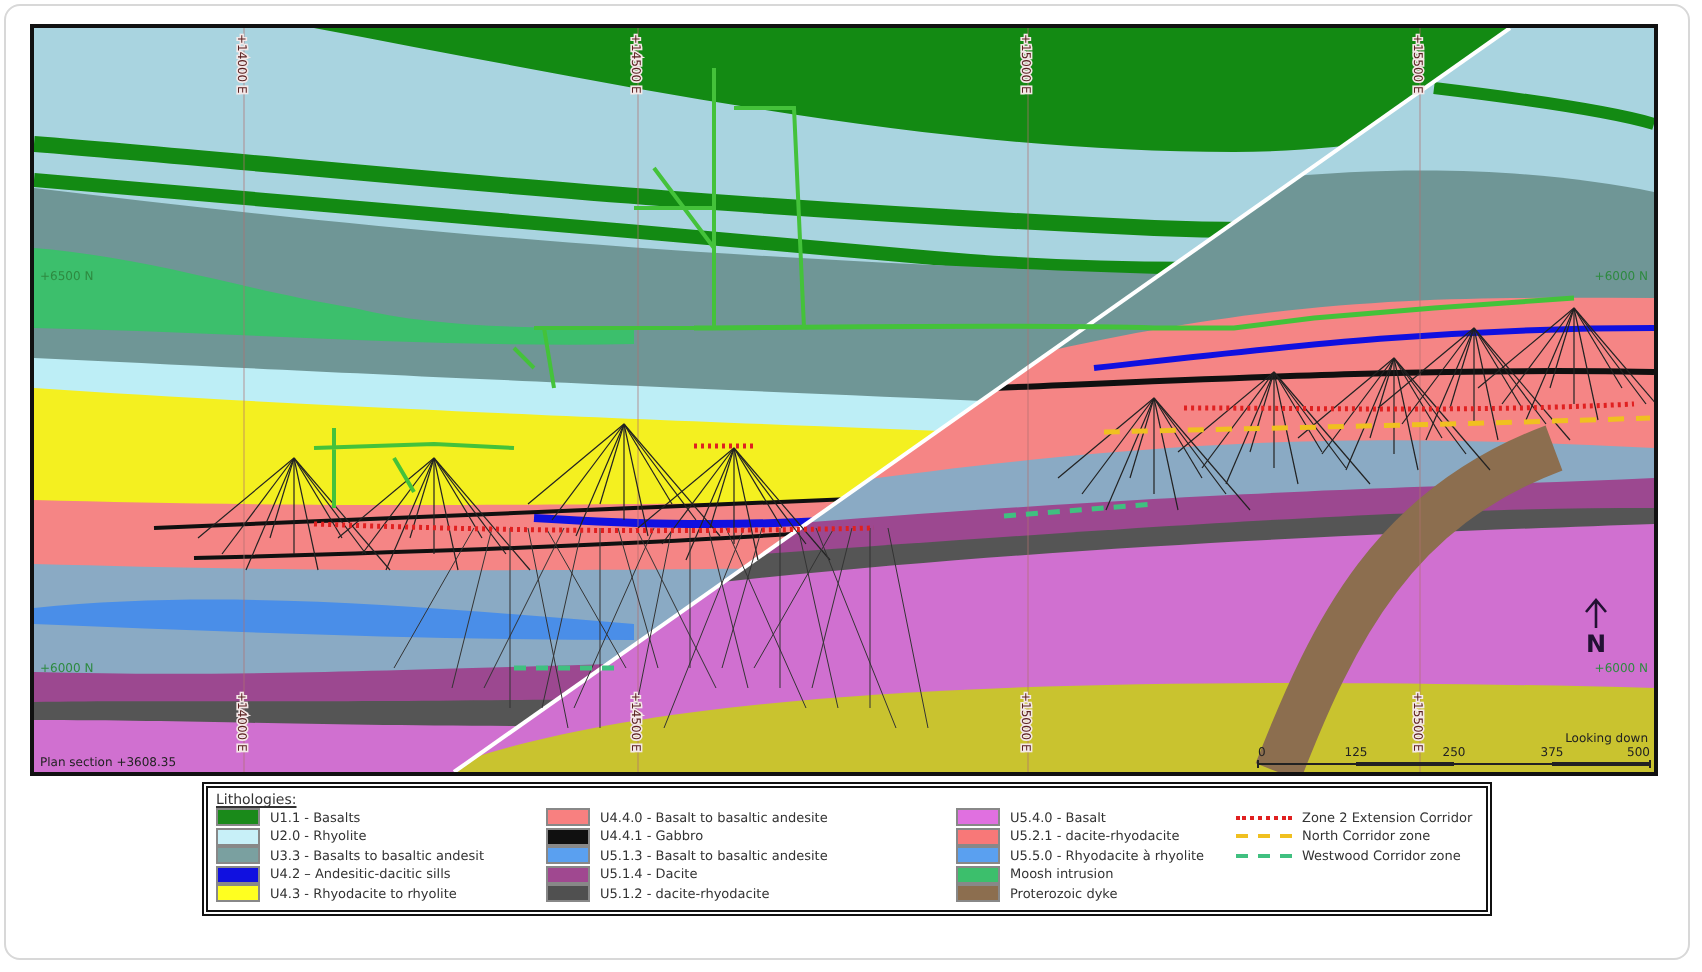  Describe the element at coordinates (1596, 613) in the screenshot. I see `north-arrow-icon` at that location.